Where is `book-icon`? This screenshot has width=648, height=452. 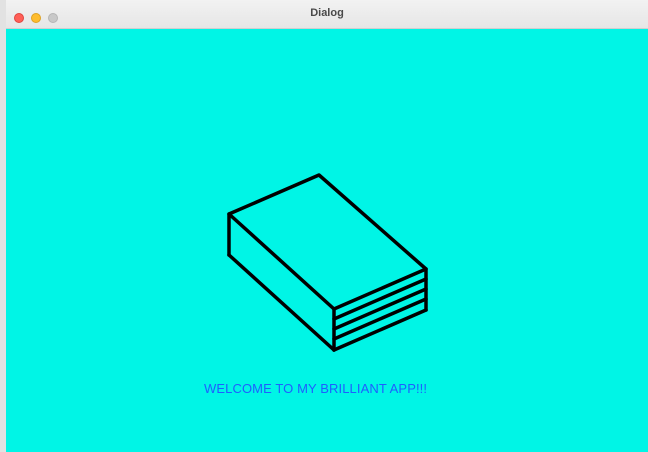 book-icon is located at coordinates (327, 262).